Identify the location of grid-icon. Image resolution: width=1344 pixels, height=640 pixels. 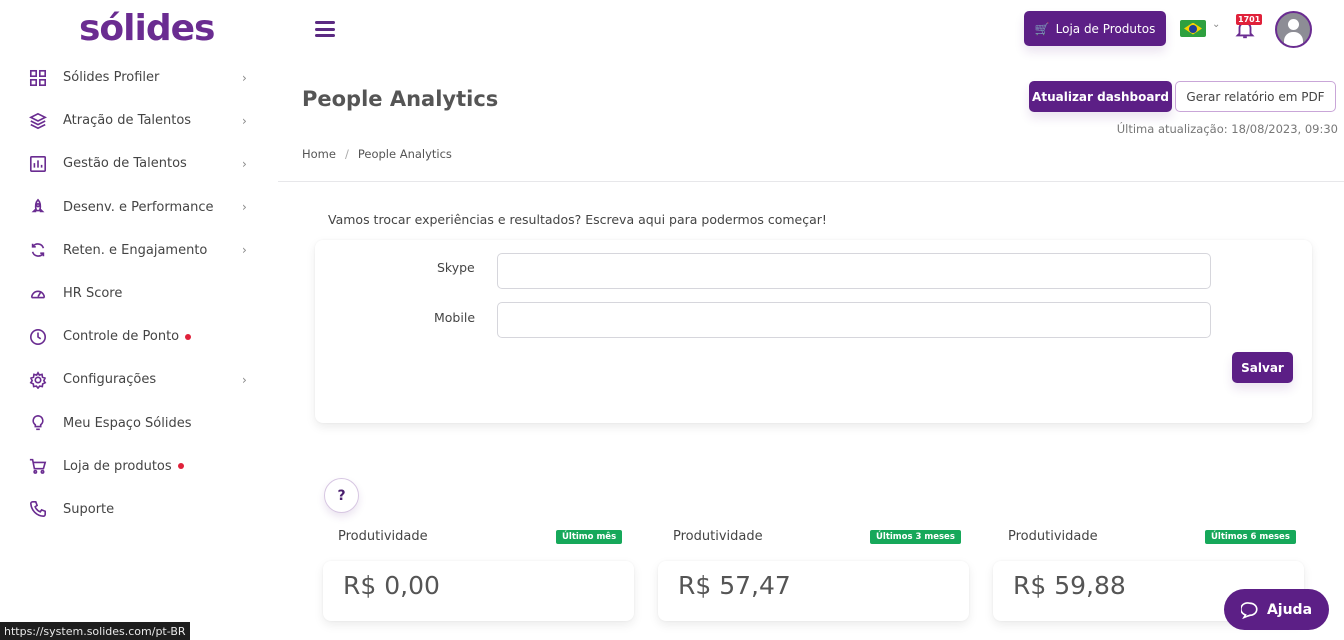
(38, 78).